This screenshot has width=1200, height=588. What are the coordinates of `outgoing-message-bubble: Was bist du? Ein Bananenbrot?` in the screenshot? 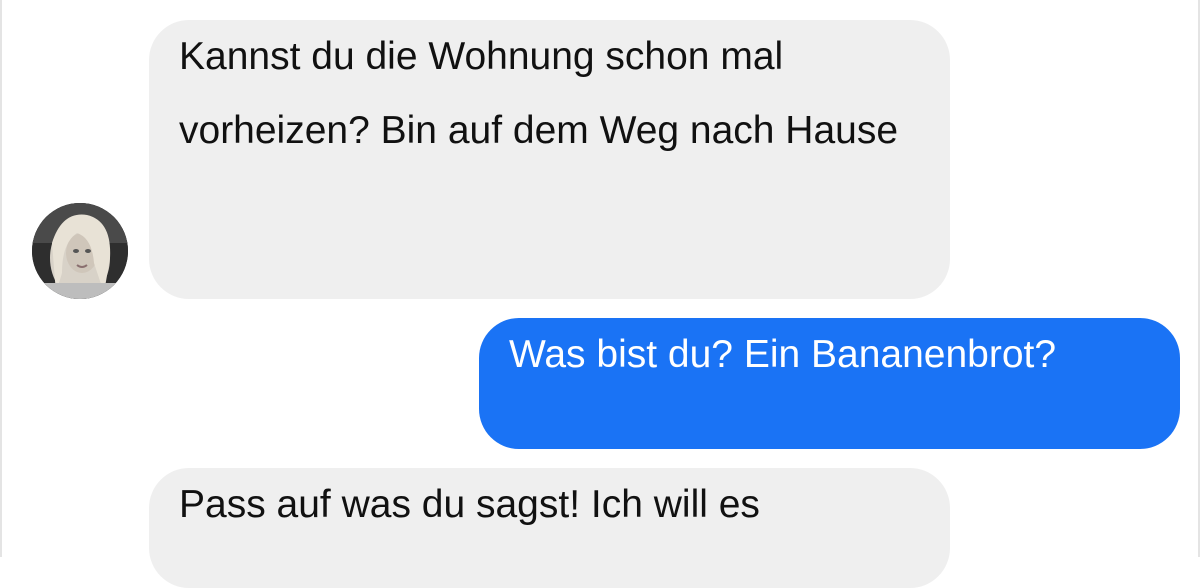 It's located at (829, 383).